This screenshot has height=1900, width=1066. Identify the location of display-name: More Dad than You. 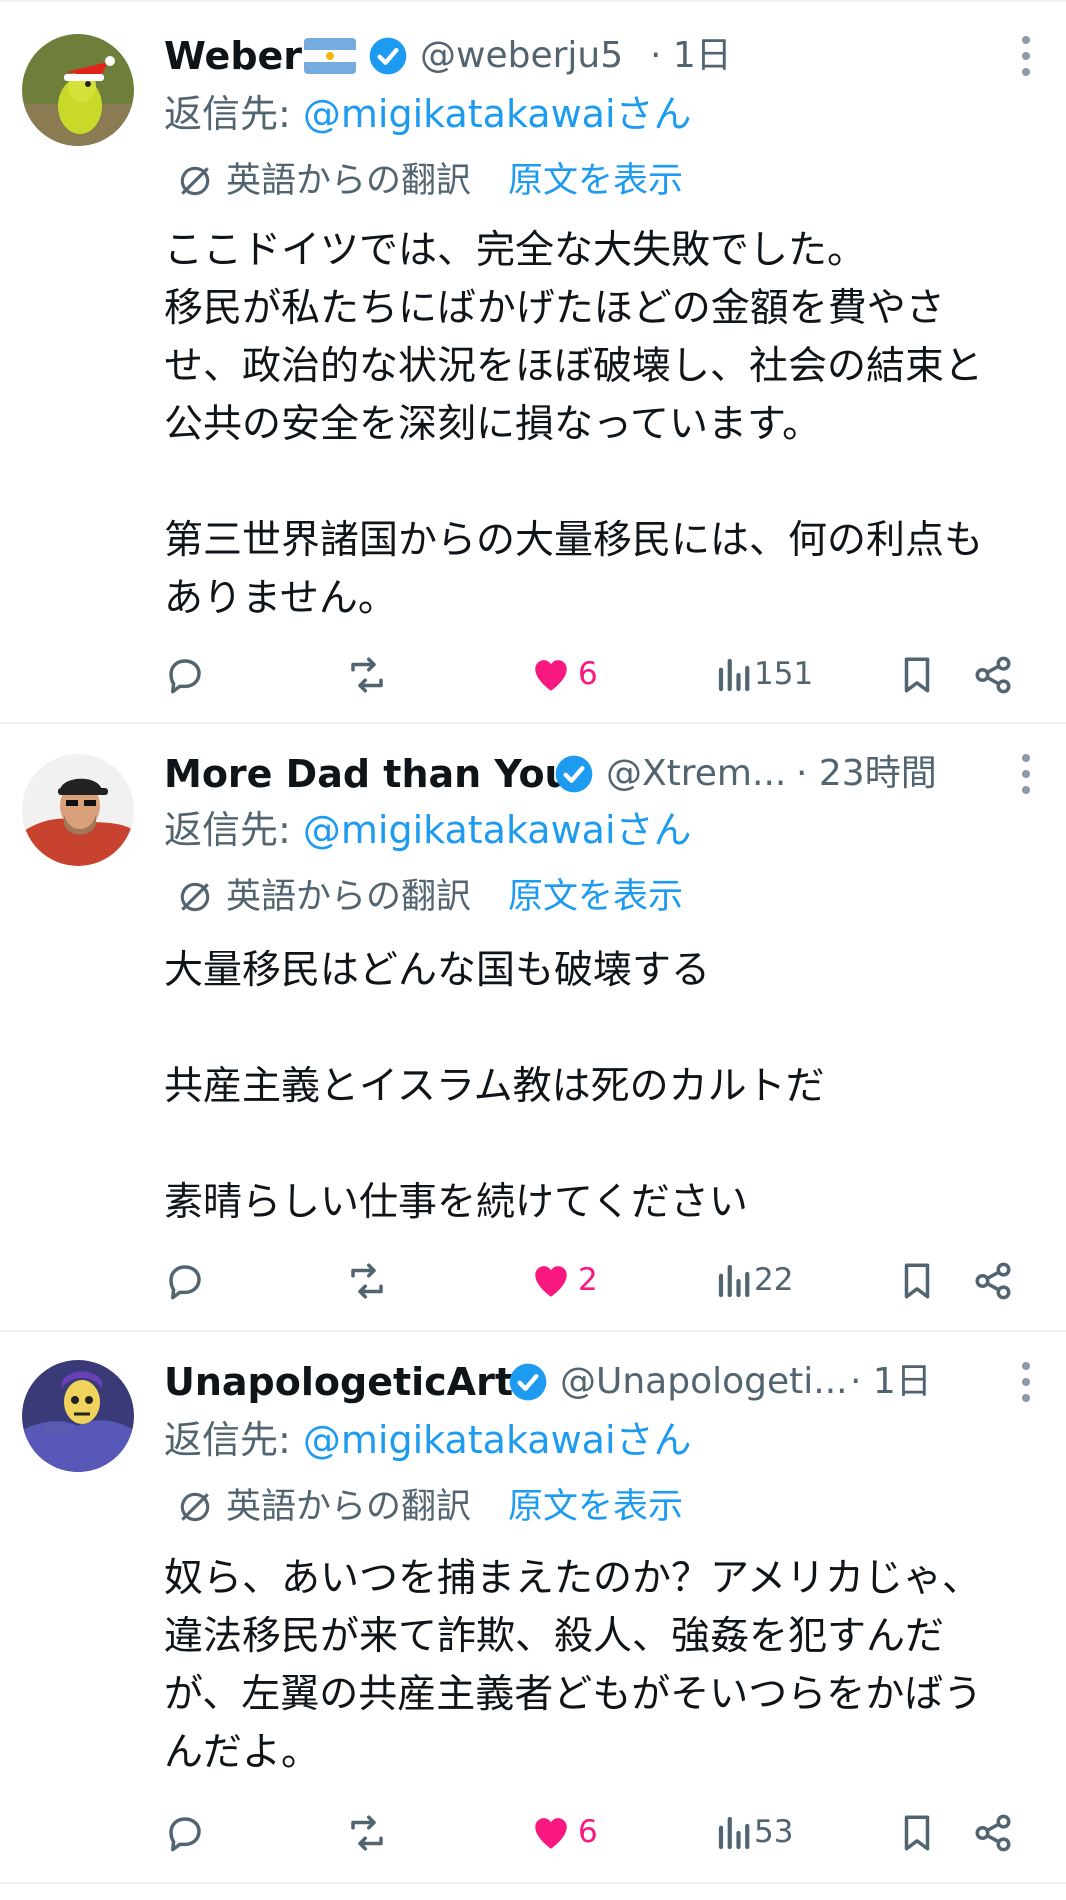
(368, 774).